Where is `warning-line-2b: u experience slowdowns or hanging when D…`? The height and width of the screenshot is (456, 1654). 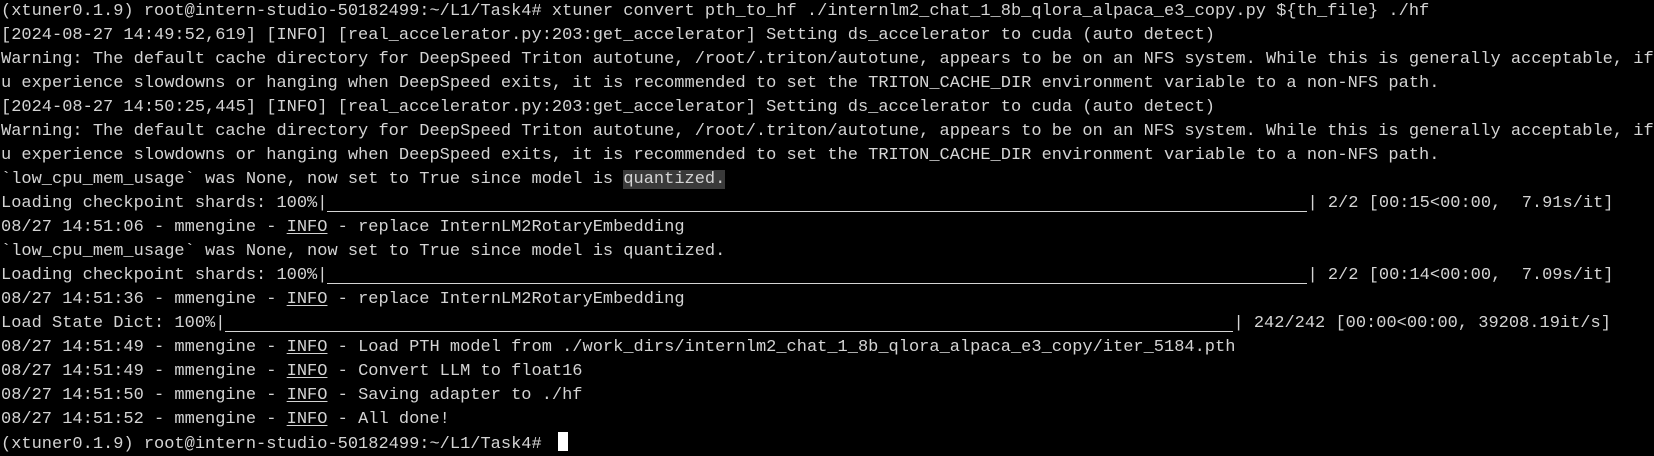 warning-line-2b: u experience slowdowns or hanging when D… is located at coordinates (720, 155).